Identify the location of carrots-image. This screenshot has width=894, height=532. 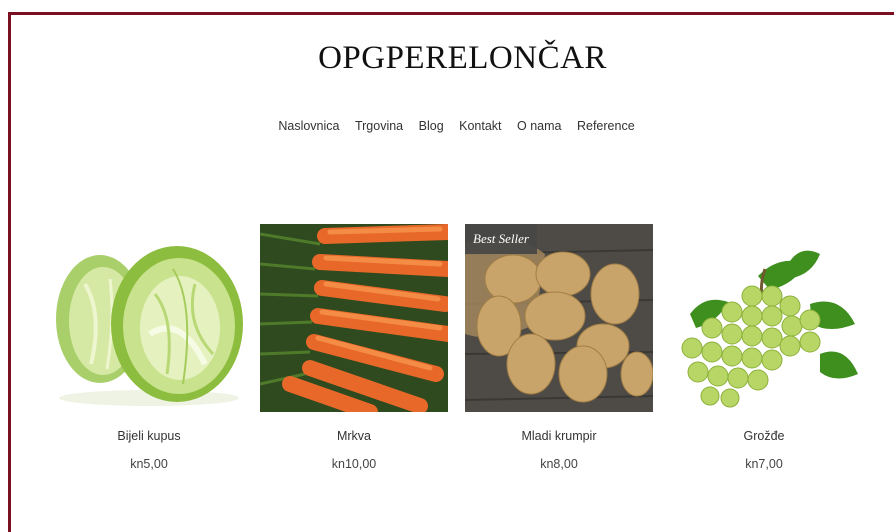
(354, 318).